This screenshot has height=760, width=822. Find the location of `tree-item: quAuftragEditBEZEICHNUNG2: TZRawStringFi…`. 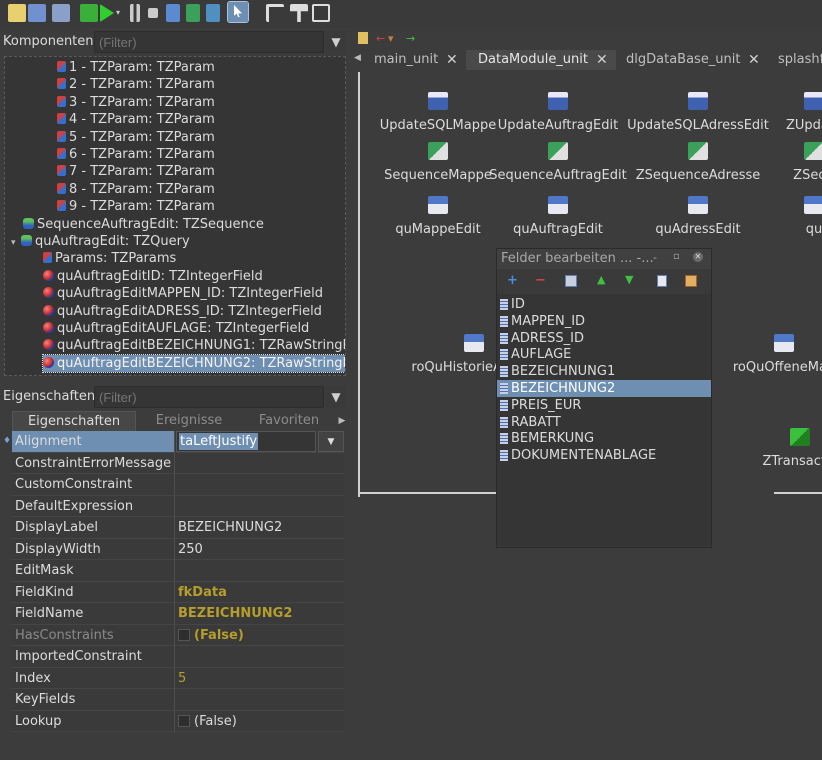

tree-item: quAuftragEditBEZEICHNUNG2: TZRawStringFi… is located at coordinates (193, 363).